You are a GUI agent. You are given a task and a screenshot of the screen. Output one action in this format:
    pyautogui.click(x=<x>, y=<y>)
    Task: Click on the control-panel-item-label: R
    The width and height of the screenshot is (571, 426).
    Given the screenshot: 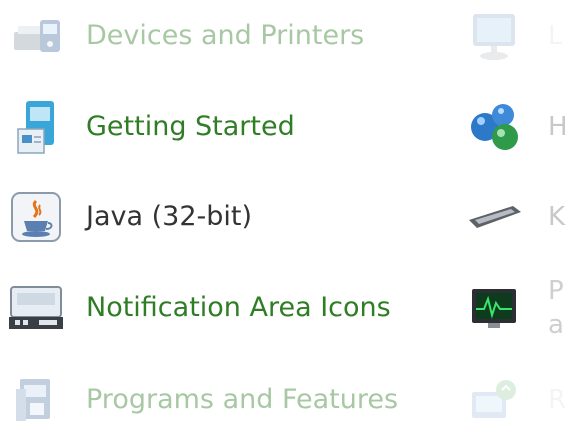 What is the action you would take?
    pyautogui.click(x=557, y=400)
    